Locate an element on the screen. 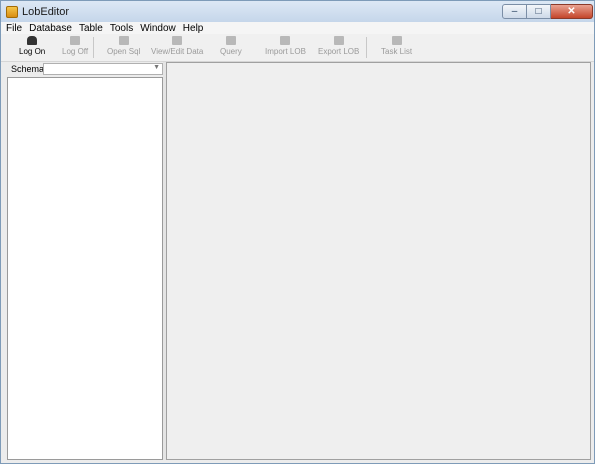  window-controls: – □ ✕ is located at coordinates (547, 11).